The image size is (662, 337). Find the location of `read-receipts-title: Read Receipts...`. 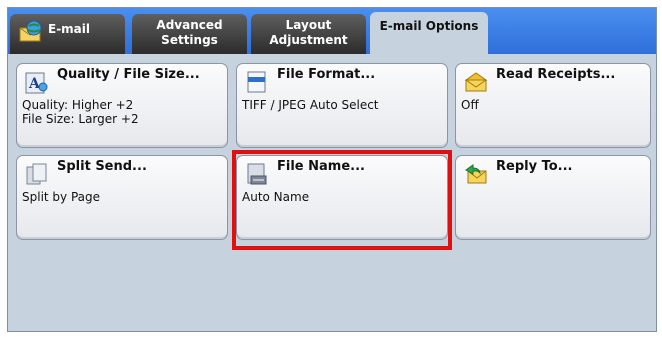

read-receipts-title: Read Receipts... is located at coordinates (556, 74).